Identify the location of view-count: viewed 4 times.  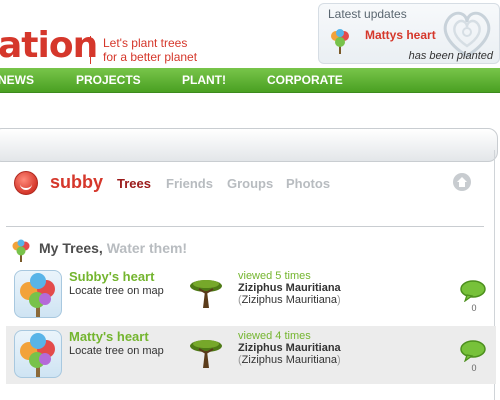
(274, 336).